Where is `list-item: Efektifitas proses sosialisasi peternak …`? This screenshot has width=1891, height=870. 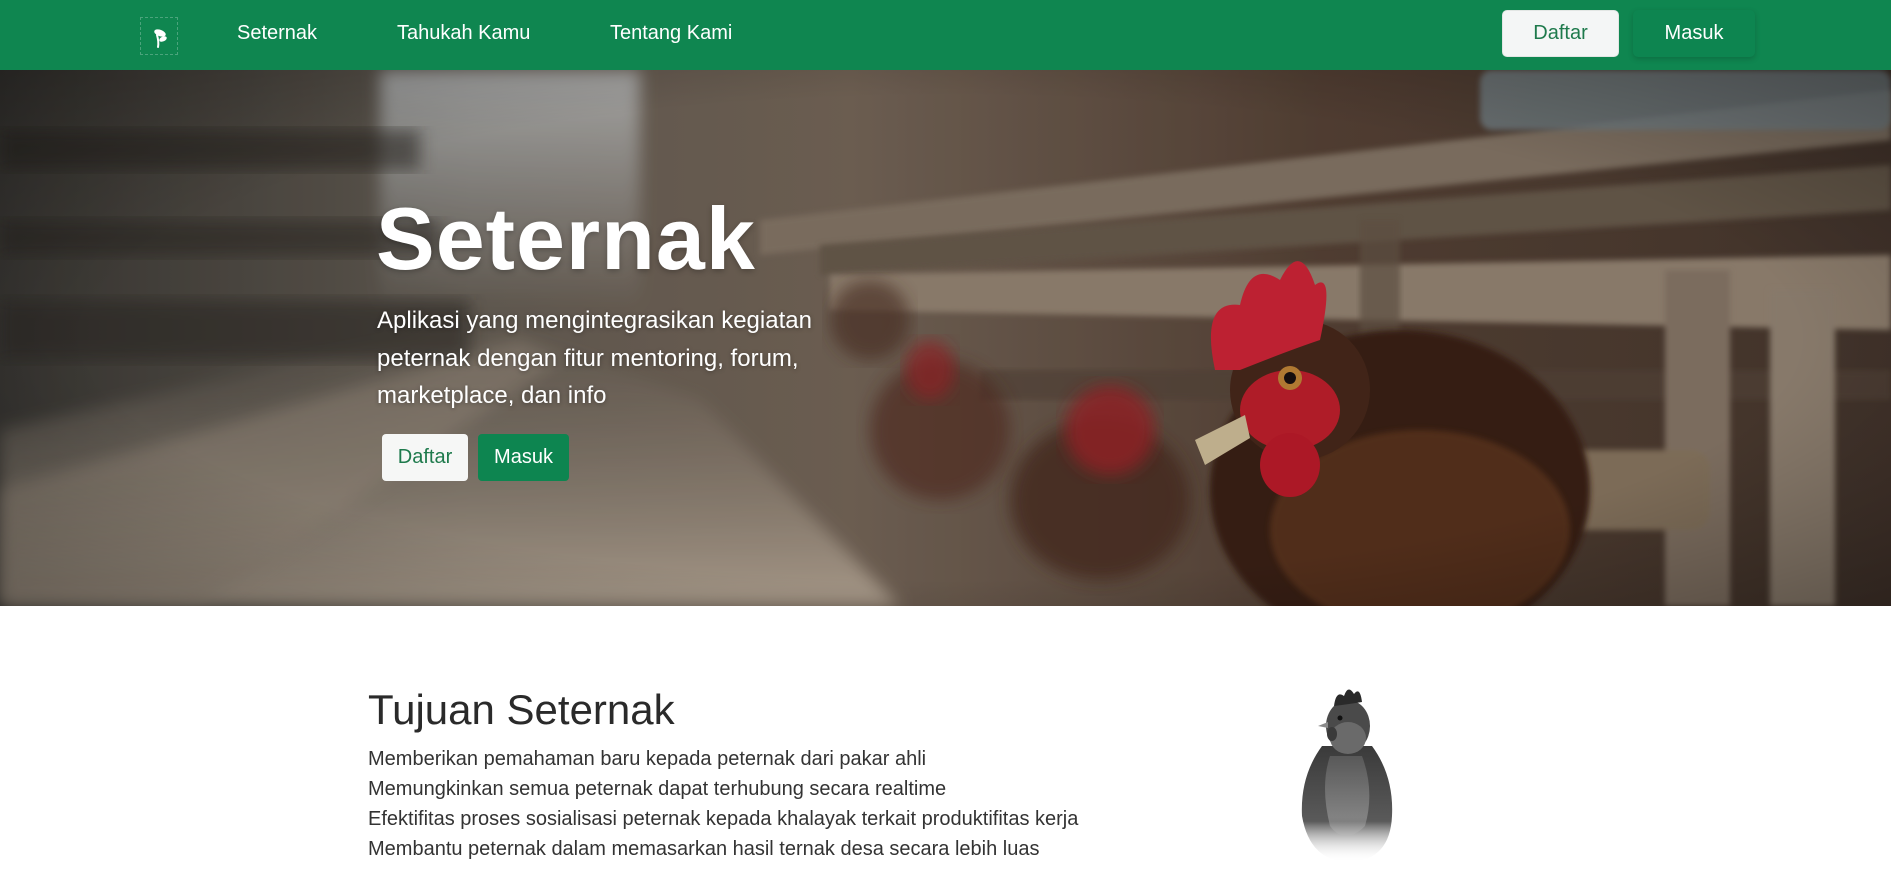 list-item: Efektifitas proses sosialisasi peternak … is located at coordinates (723, 819).